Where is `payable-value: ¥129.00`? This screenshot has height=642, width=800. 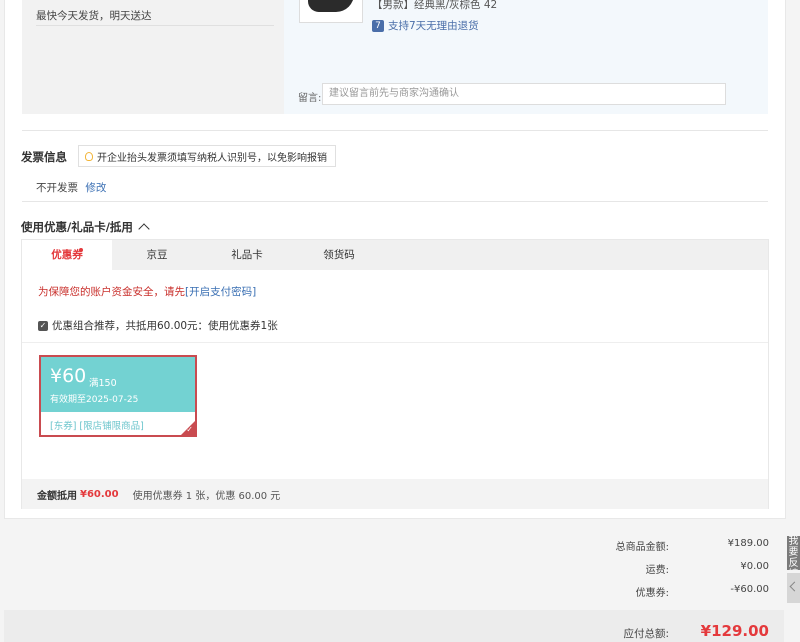
payable-value: ¥129.00 is located at coordinates (734, 631).